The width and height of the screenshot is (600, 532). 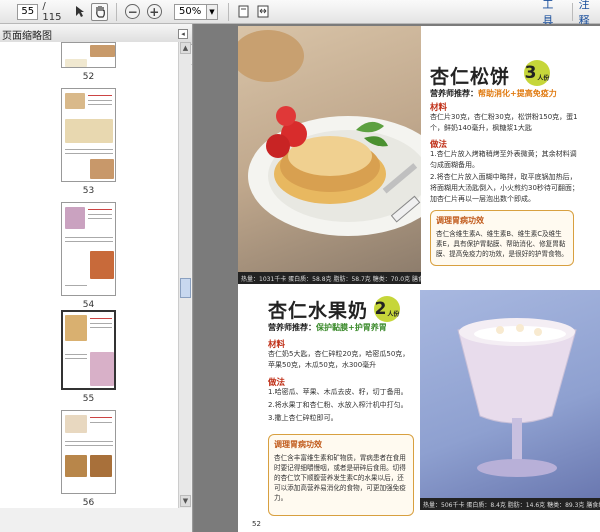 I want to click on step-text: 3.撒上杏仁碎粒即可。, so click(x=303, y=418).